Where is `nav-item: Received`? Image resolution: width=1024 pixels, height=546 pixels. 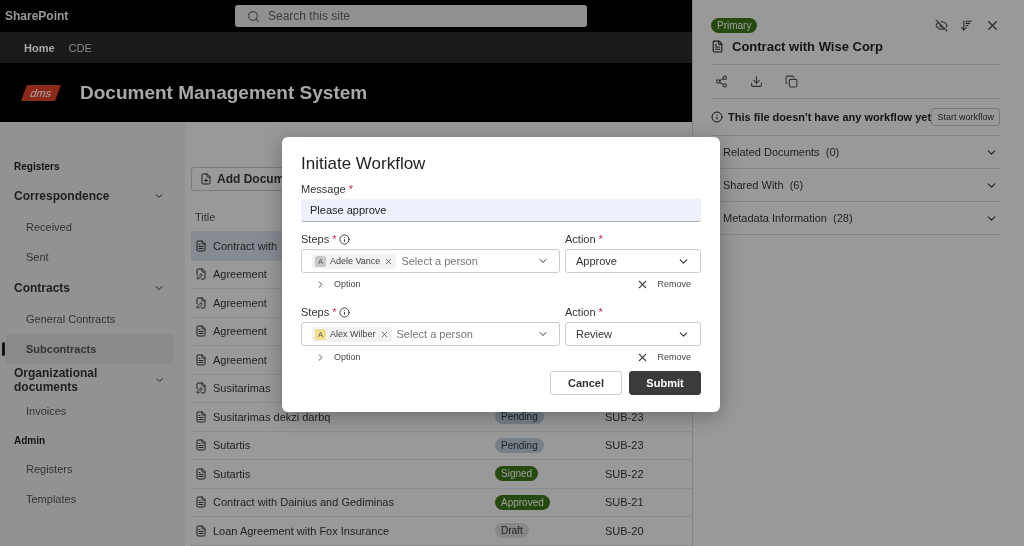 nav-item: Received is located at coordinates (89, 227).